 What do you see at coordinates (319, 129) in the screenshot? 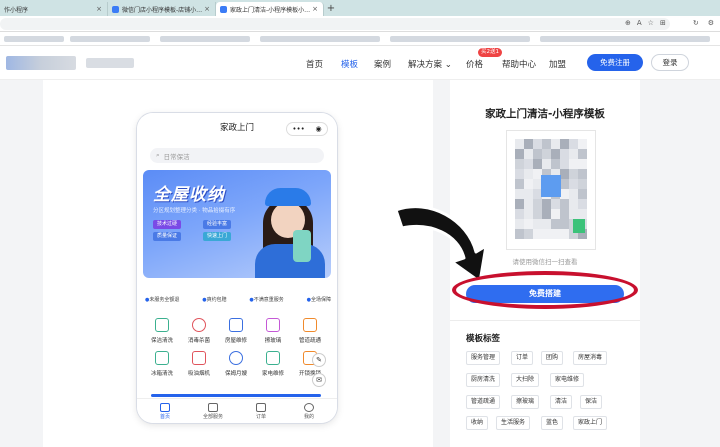
I see `close-icon: ◉` at bounding box center [319, 129].